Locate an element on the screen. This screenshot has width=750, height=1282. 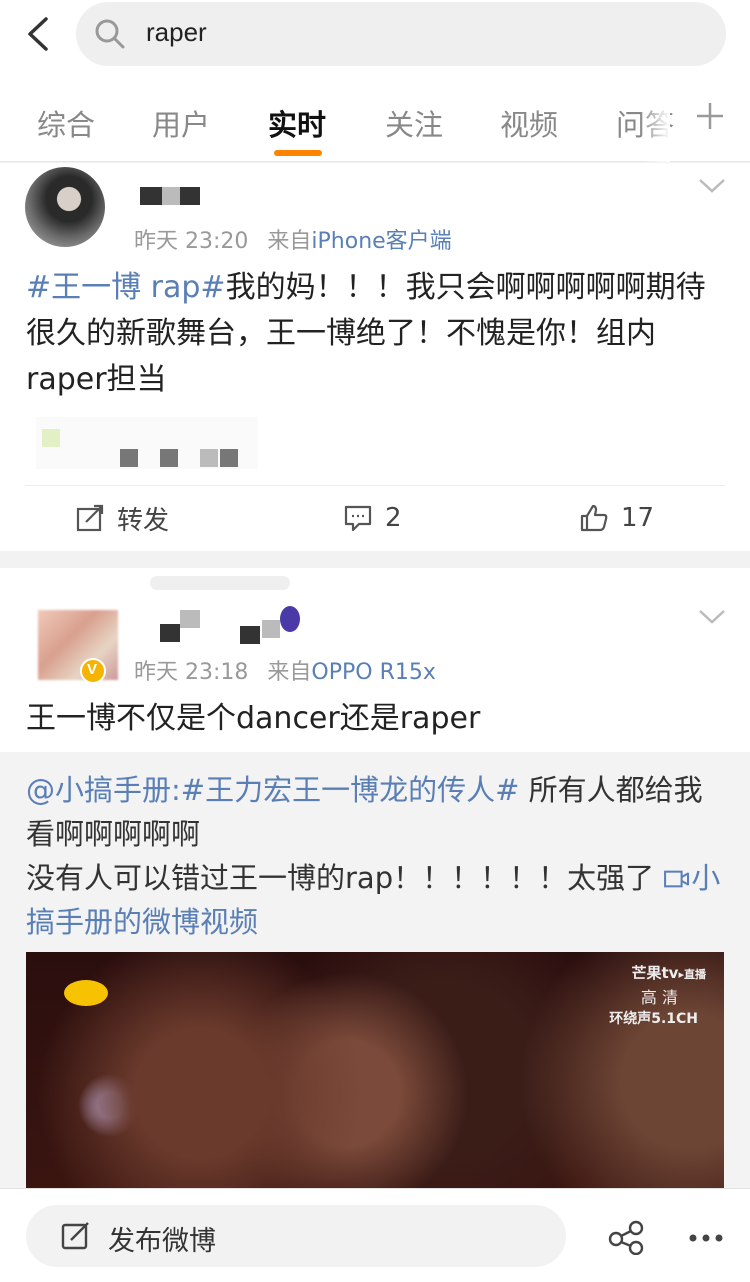
back-arrow-icon is located at coordinates (40, 34).